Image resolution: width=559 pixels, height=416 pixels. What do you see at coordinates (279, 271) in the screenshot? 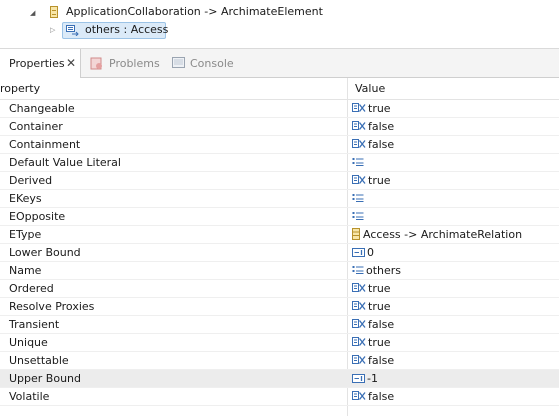
I see `table-row: Name others` at bounding box center [279, 271].